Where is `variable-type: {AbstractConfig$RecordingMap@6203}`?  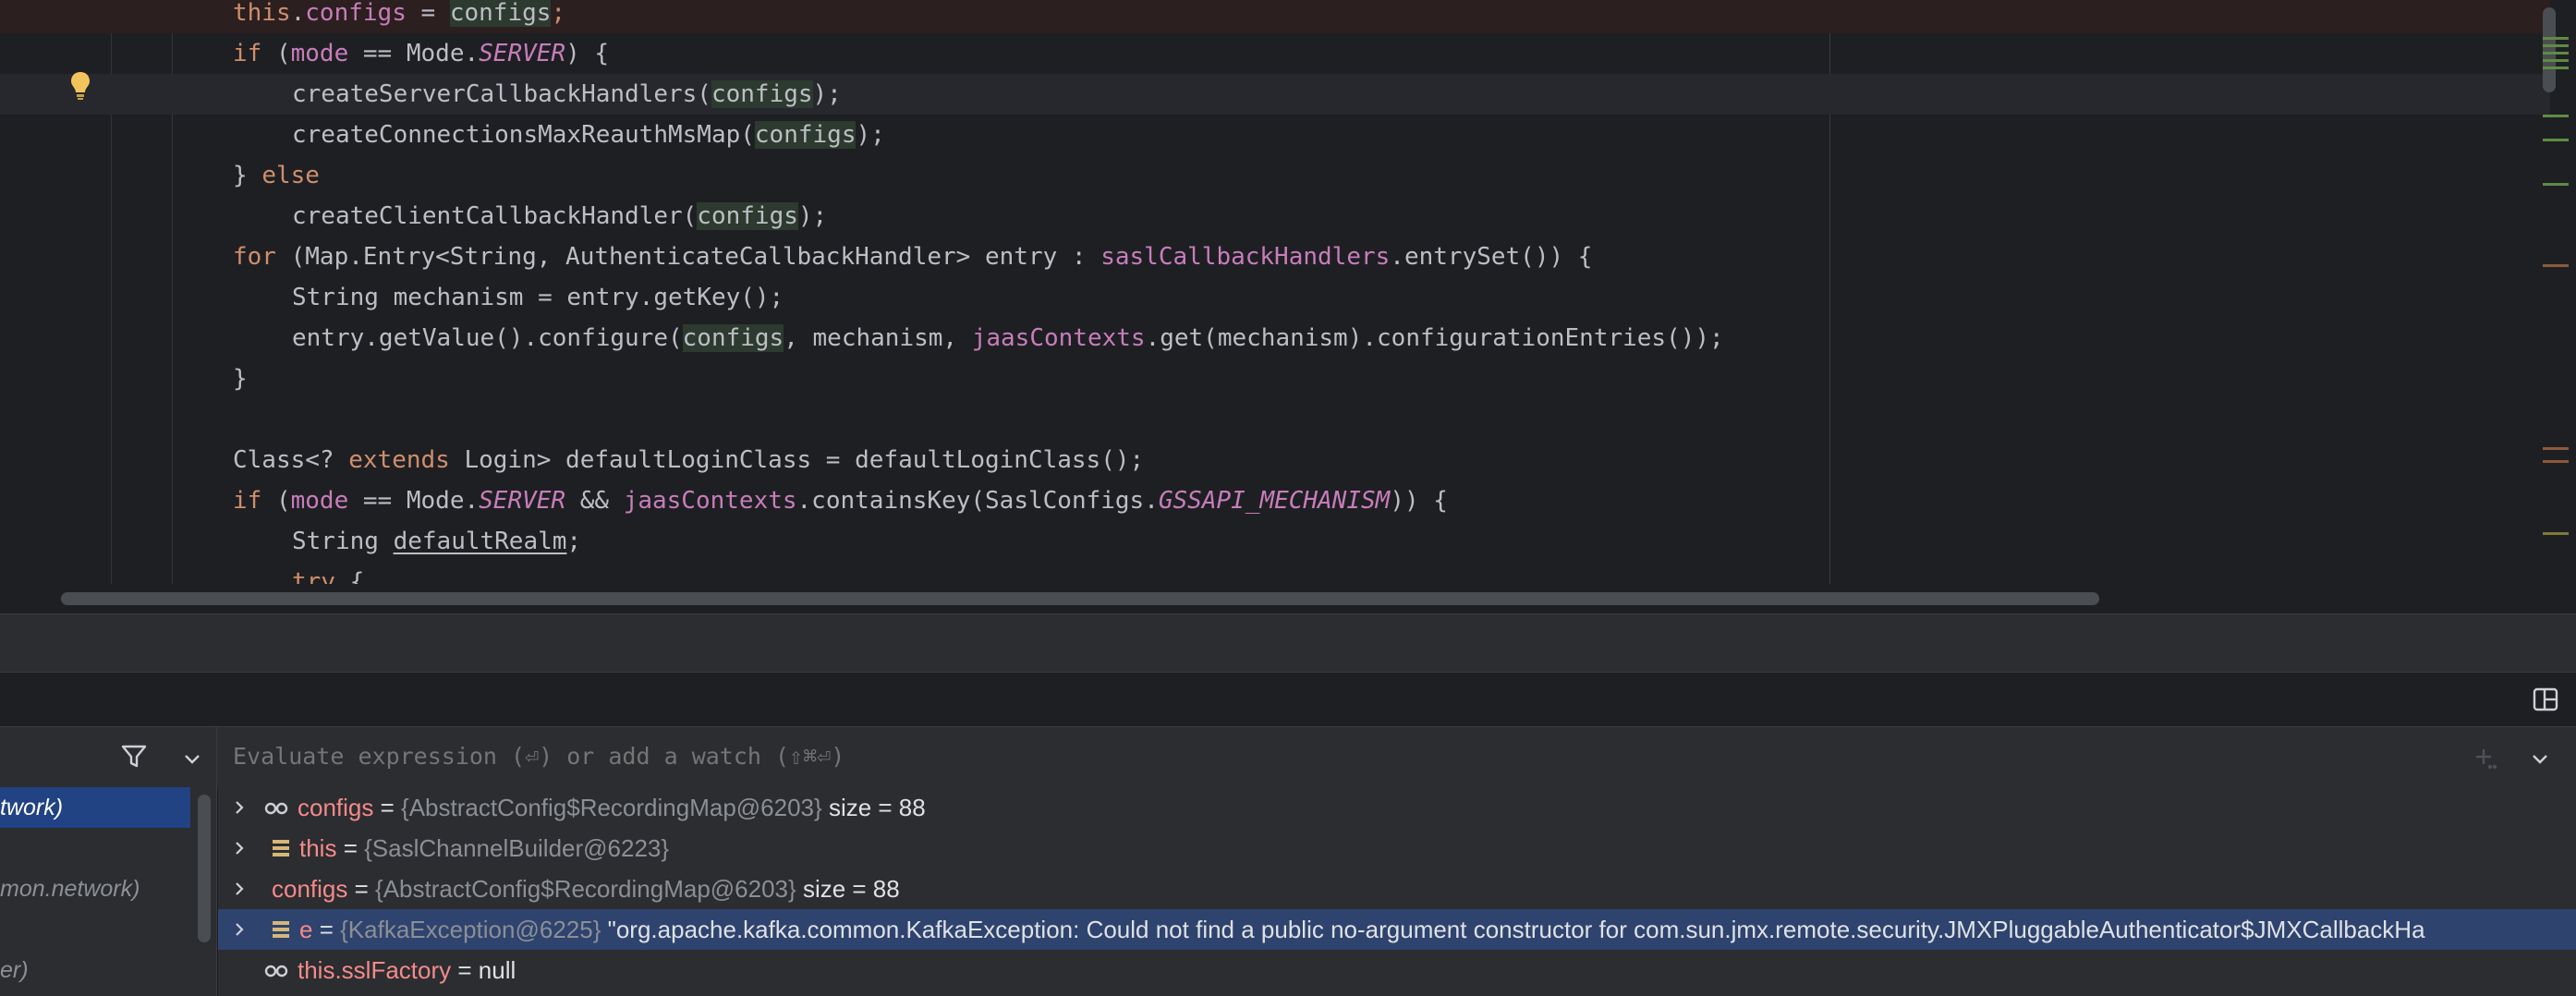
variable-type: {AbstractConfig$RecordingMap@6203} is located at coordinates (585, 889).